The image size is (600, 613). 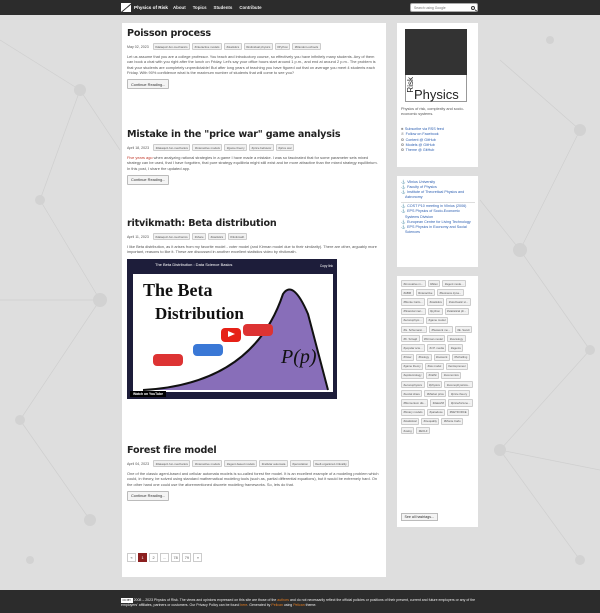 I want to click on sidebar-tag: #agents, so click(x=456, y=348).